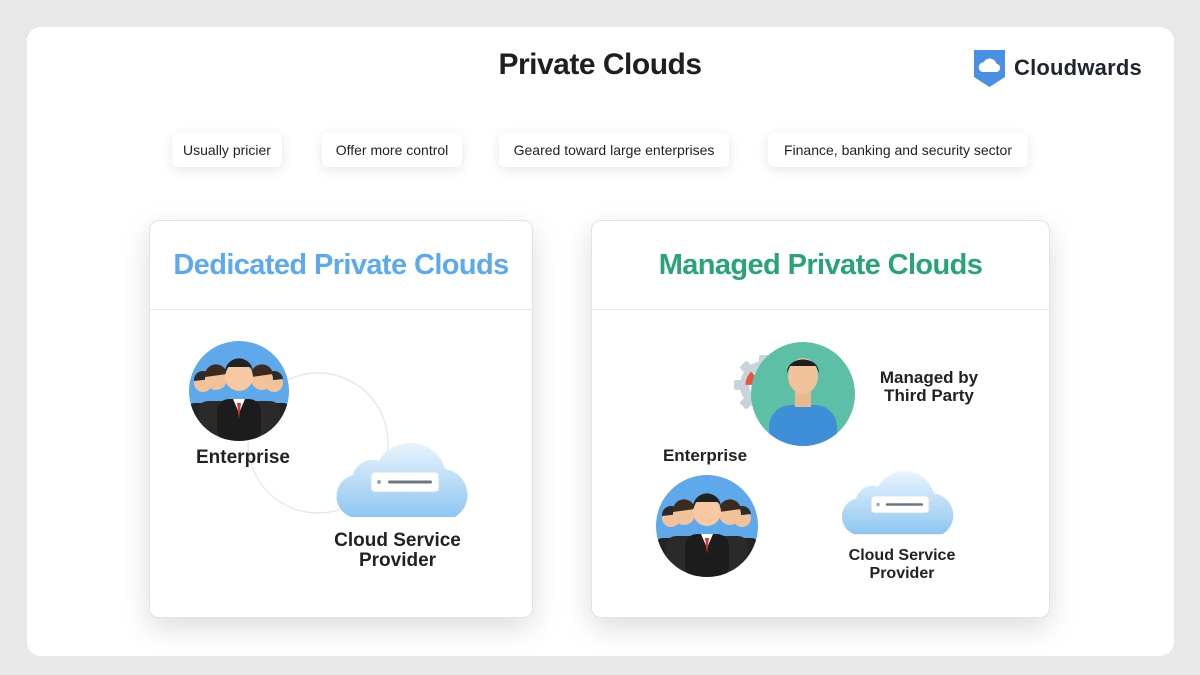 This screenshot has height=675, width=1200. What do you see at coordinates (243, 457) in the screenshot?
I see `dedicated-enterprise-label: Enterprise` at bounding box center [243, 457].